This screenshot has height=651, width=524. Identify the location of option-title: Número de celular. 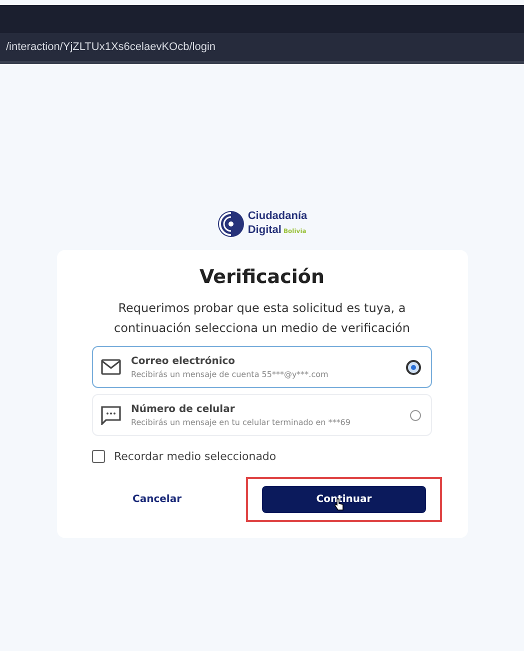
(183, 409).